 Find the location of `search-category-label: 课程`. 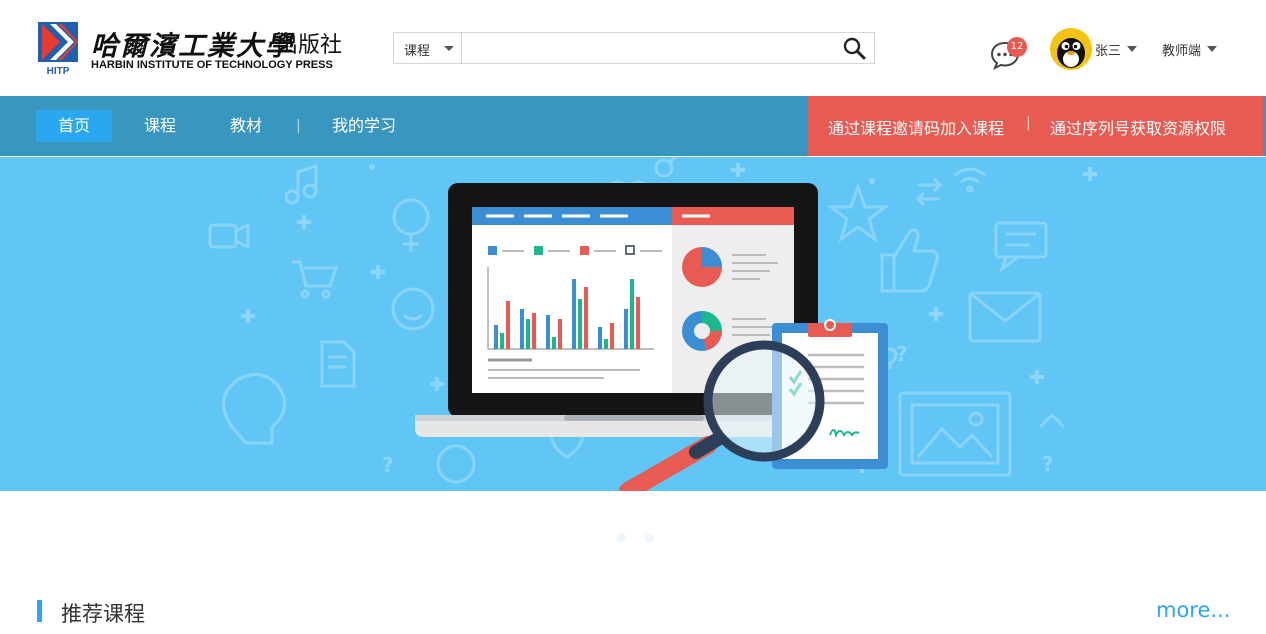

search-category-label: 课程 is located at coordinates (417, 51).